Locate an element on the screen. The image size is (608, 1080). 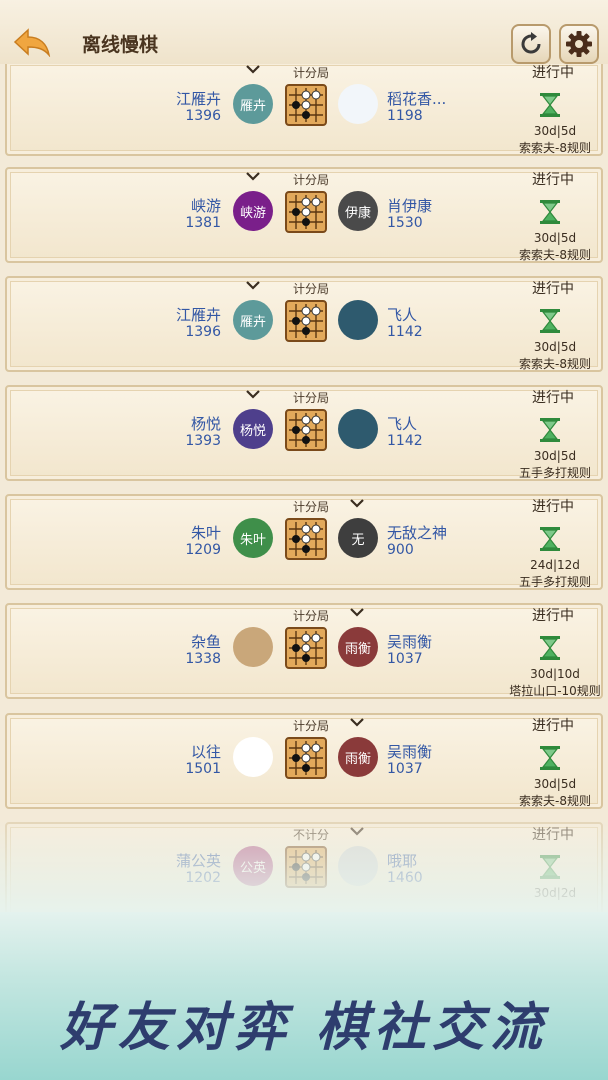
avatar-label: 杨悦 is located at coordinates (252, 431).